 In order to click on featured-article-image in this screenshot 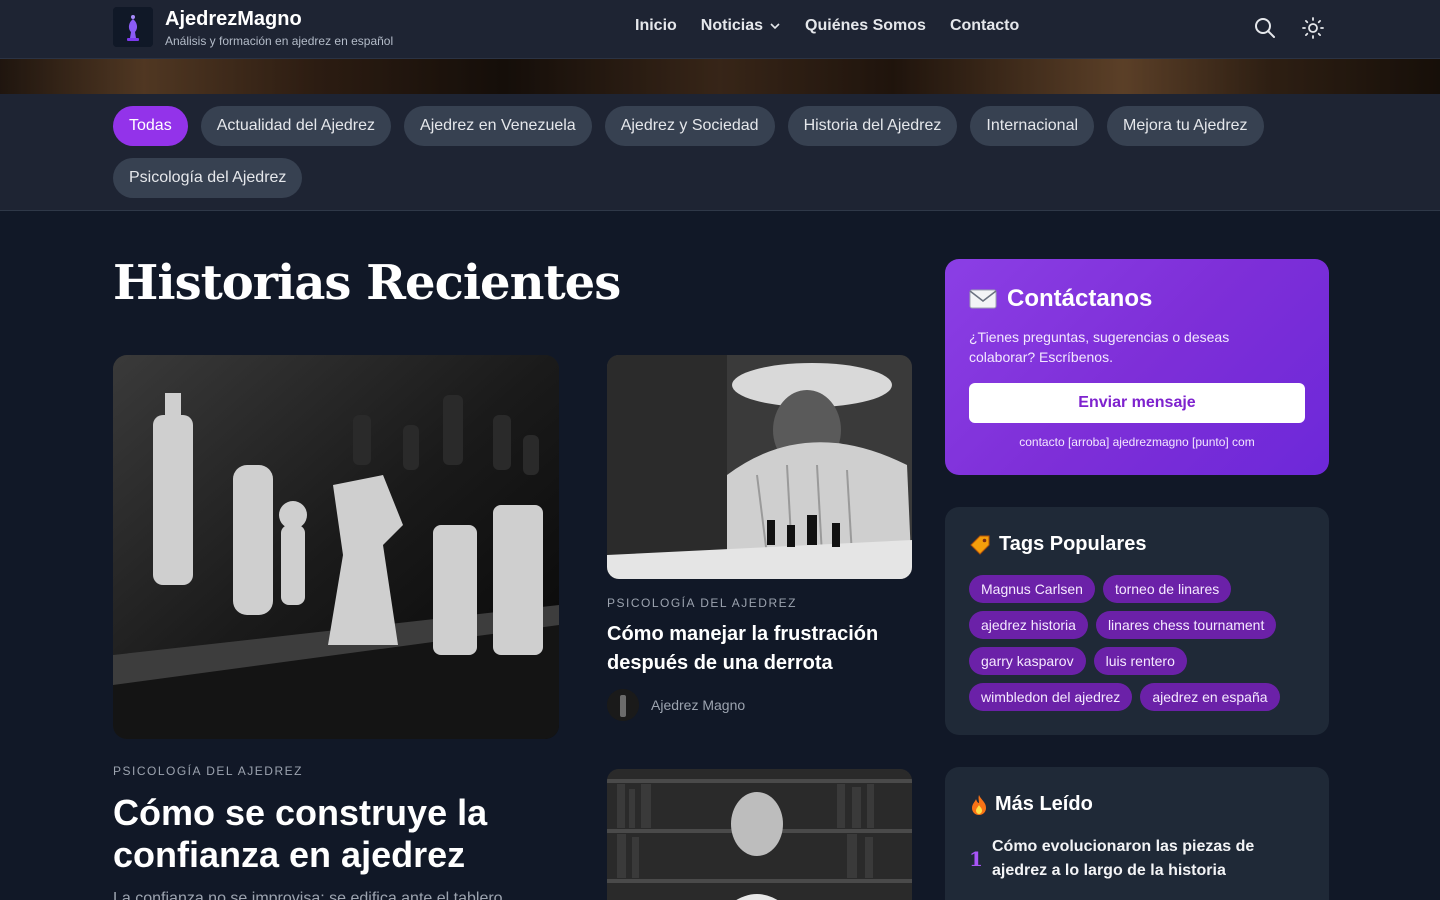, I will do `click(336, 547)`.